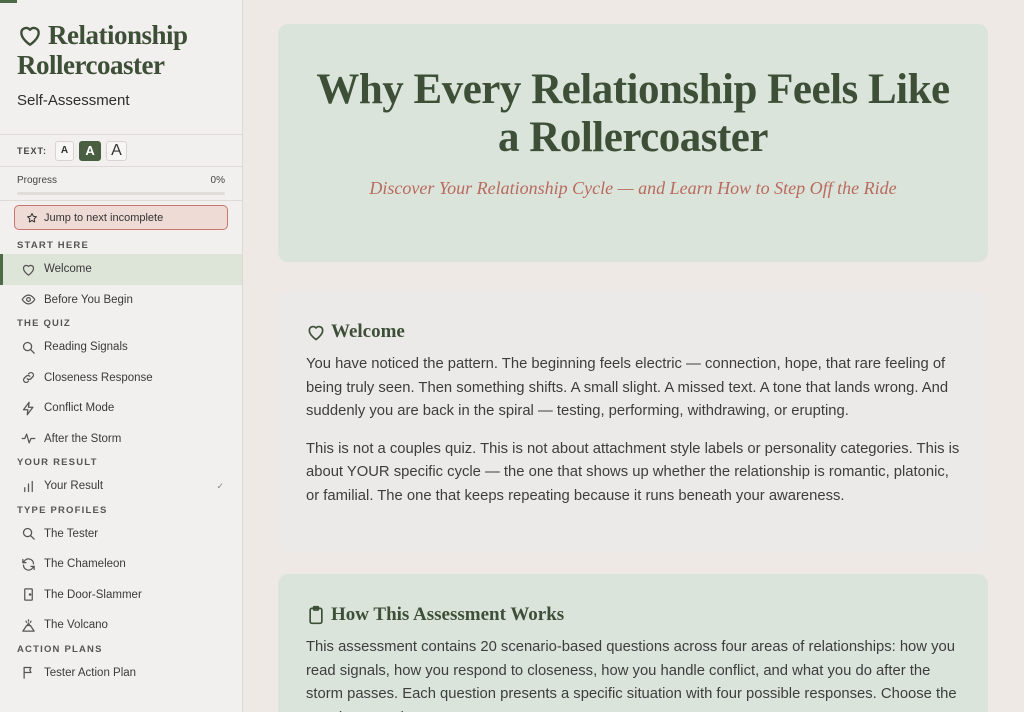 The image size is (1024, 712). I want to click on sidebar-item-the-chameleon: The Chameleon, so click(121, 564).